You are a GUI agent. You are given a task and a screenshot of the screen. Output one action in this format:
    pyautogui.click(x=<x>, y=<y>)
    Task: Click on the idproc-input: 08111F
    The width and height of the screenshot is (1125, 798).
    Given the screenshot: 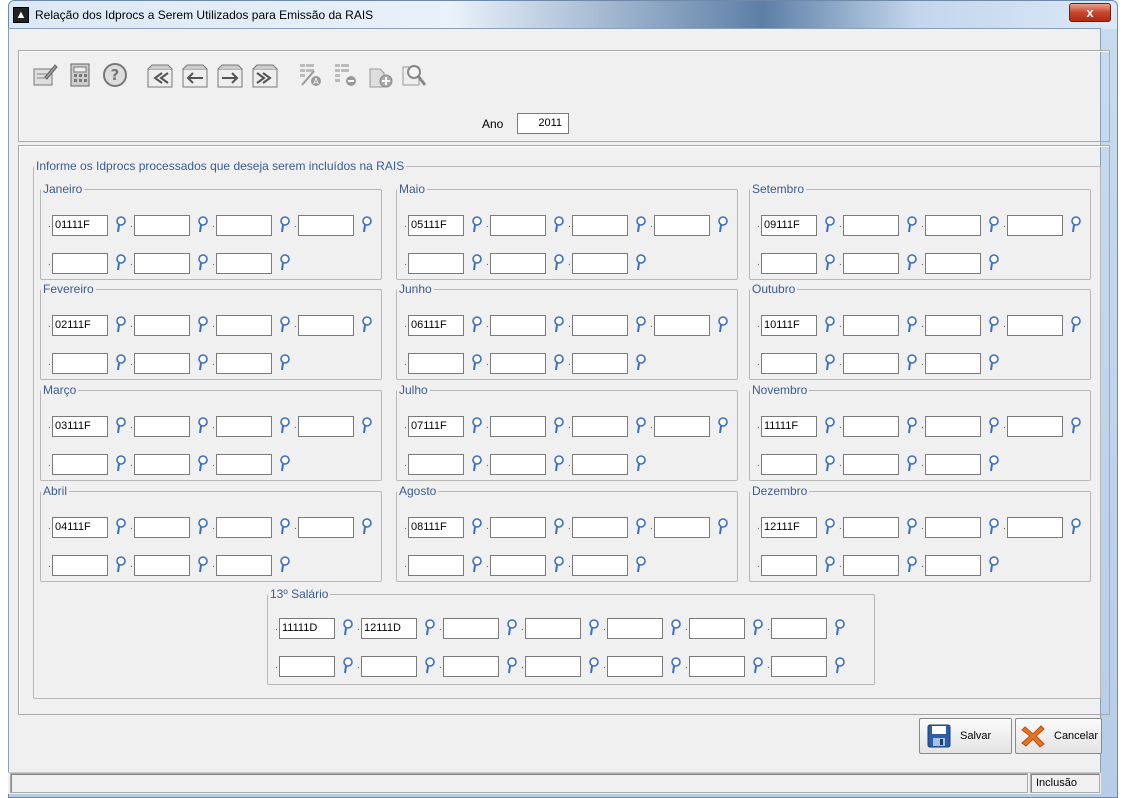 What is the action you would take?
    pyautogui.click(x=436, y=527)
    